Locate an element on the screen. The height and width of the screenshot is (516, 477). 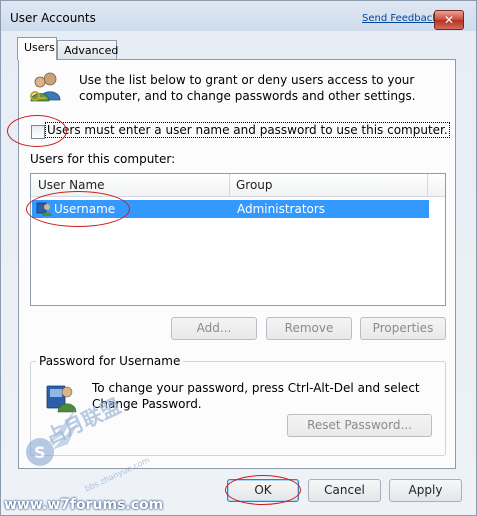
remove-user-button: Remove is located at coordinates (309, 328).